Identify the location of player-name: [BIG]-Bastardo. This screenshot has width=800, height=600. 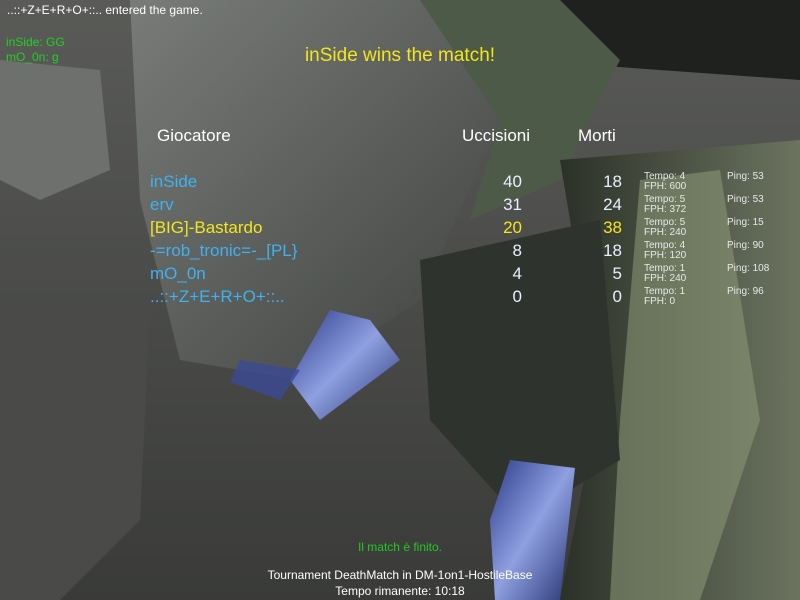
(206, 227).